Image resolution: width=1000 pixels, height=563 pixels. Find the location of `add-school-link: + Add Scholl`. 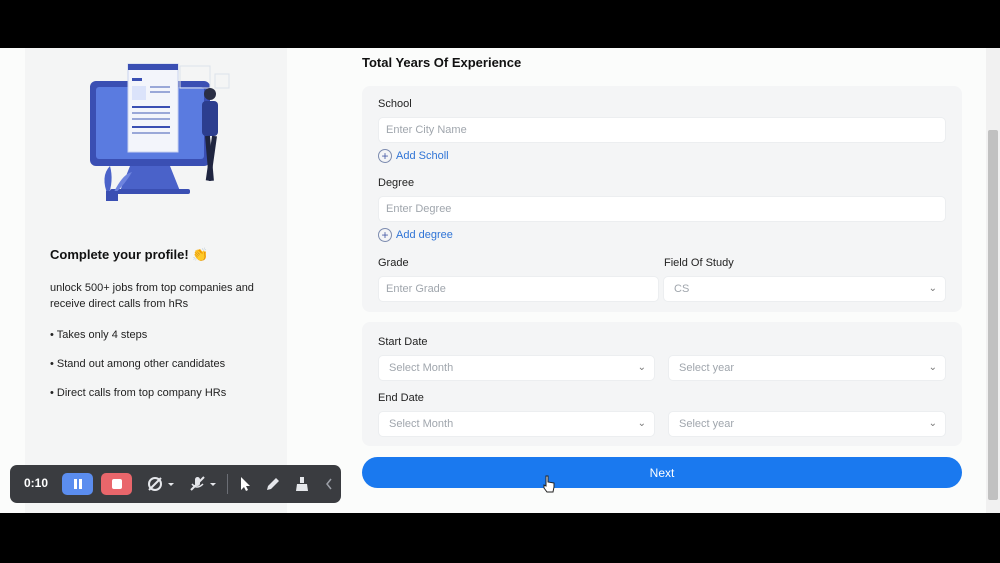

add-school-link: + Add Scholl is located at coordinates (413, 156).